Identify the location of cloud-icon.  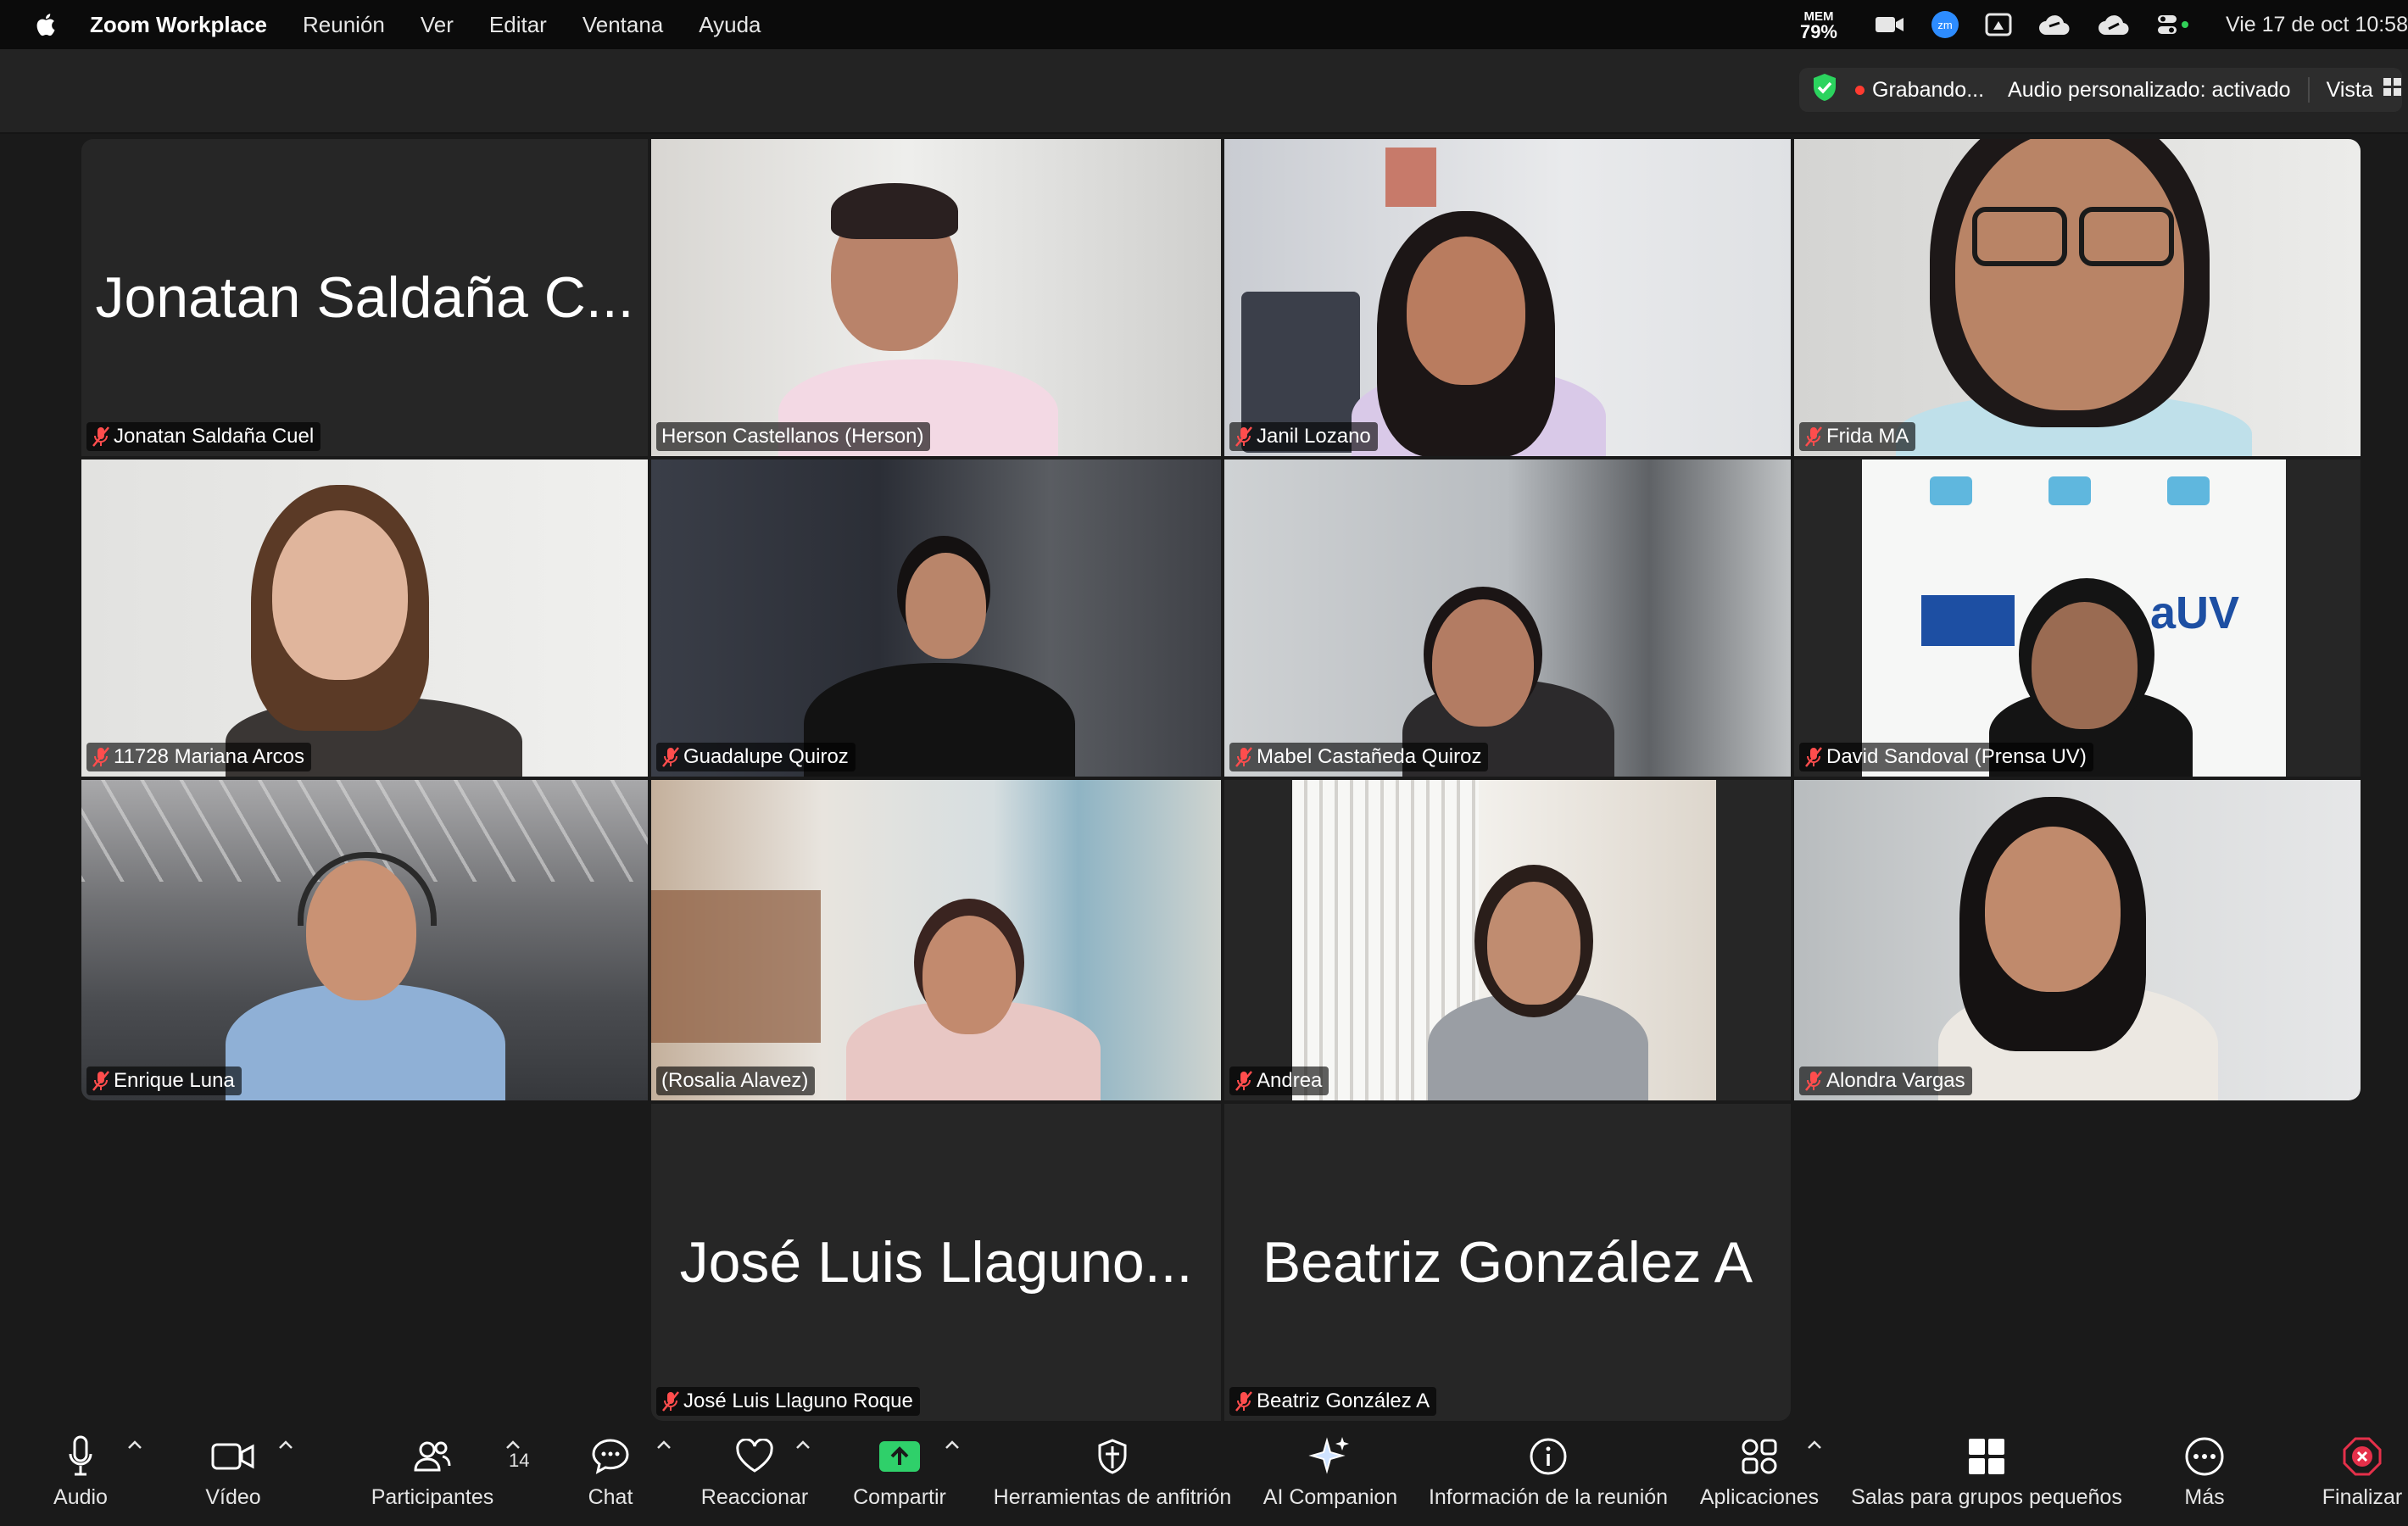
(2114, 24).